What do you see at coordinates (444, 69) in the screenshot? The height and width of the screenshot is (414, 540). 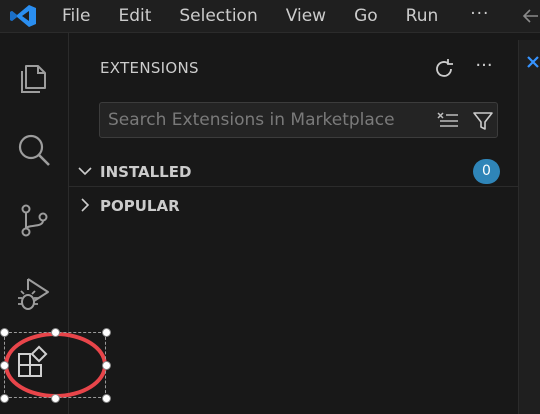 I see `refresh-icon` at bounding box center [444, 69].